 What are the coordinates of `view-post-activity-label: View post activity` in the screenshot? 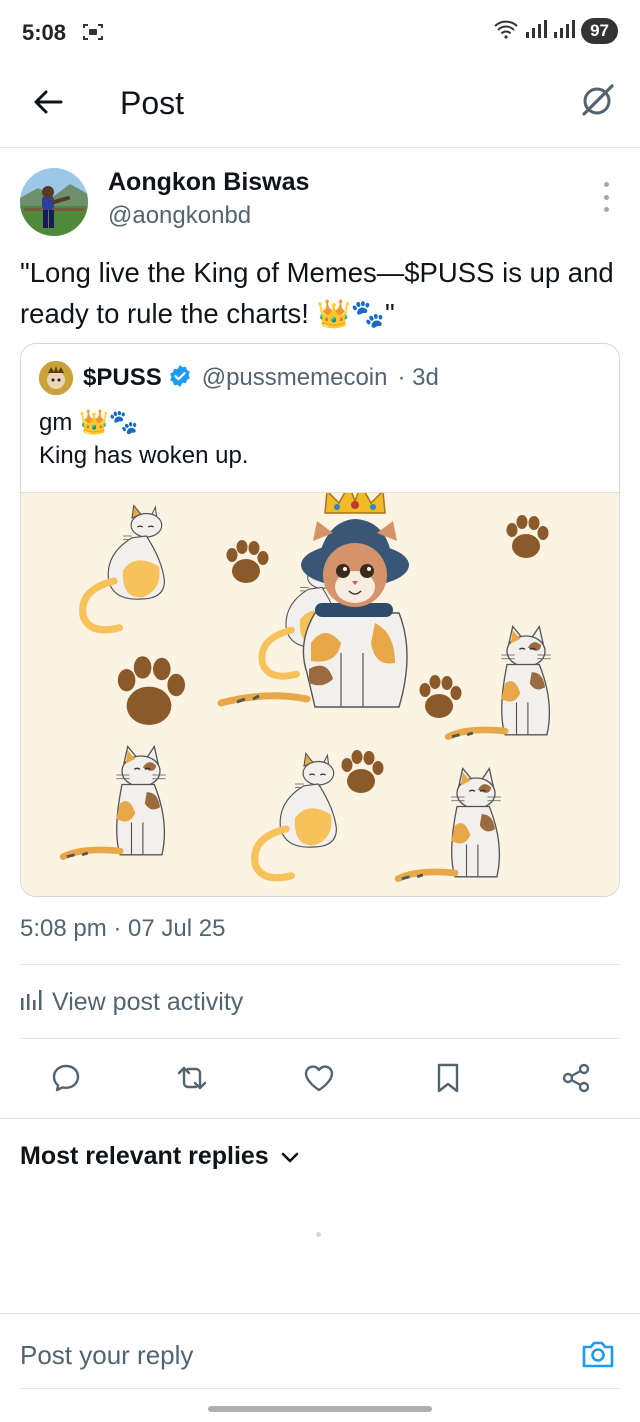 It's located at (148, 1002).